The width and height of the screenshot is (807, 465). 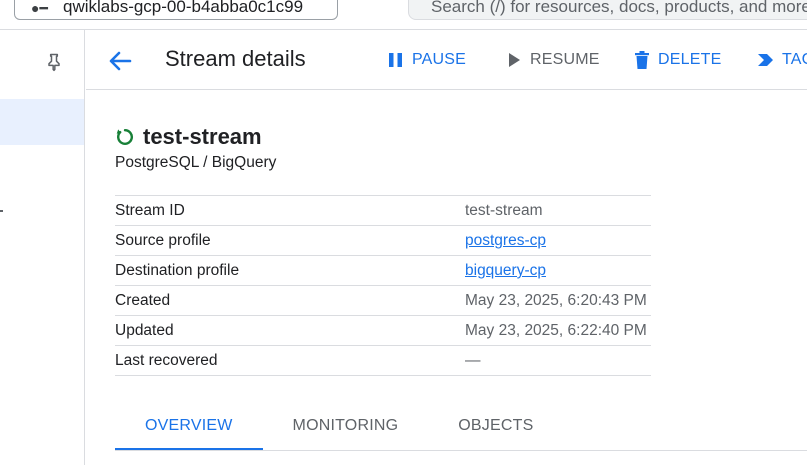 I want to click on detail-key: Source profile, so click(x=163, y=240).